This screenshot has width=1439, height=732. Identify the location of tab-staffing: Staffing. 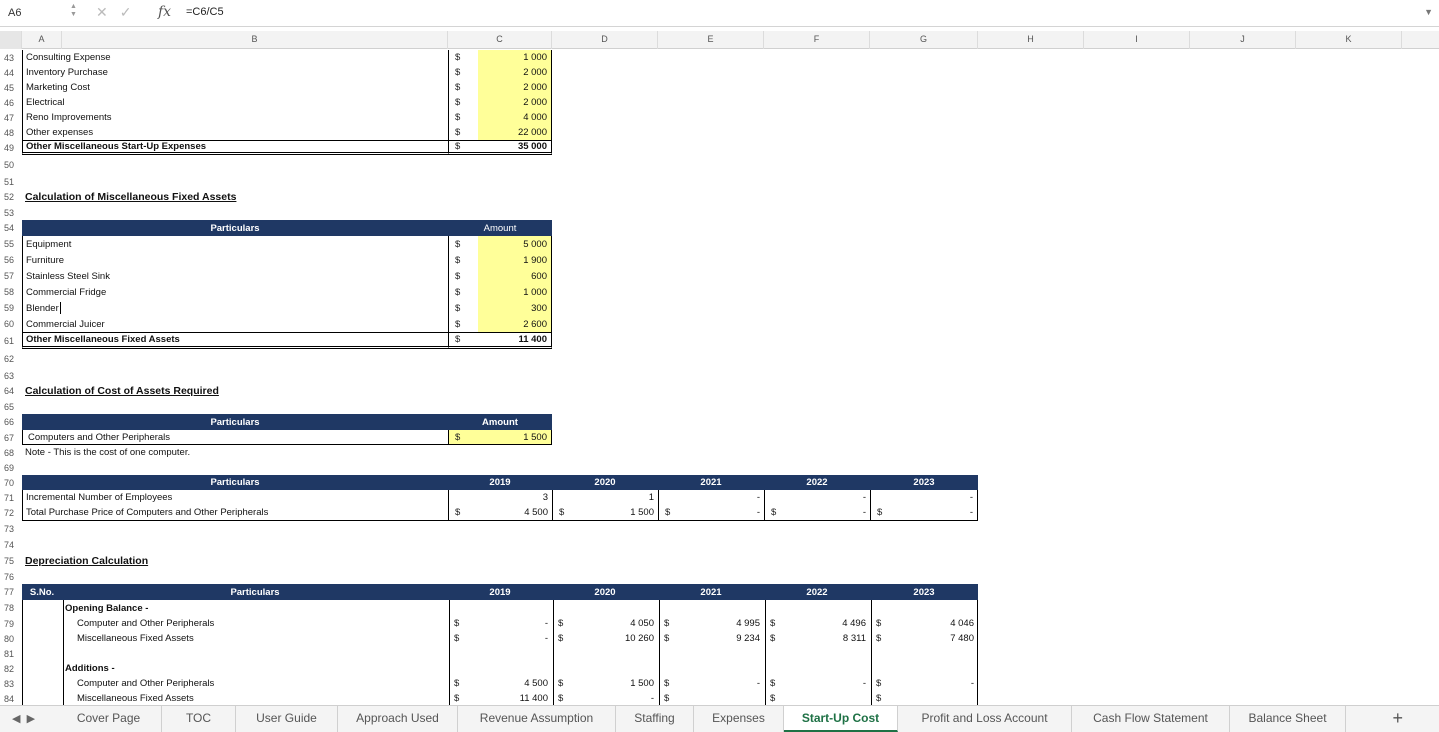
(655, 719).